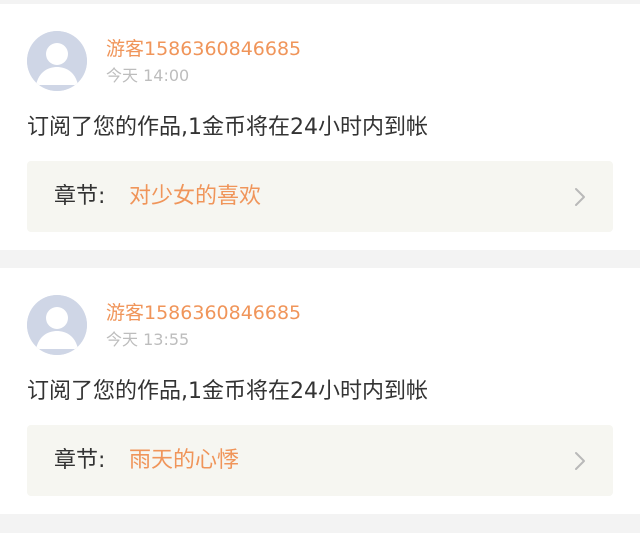  Describe the element at coordinates (320, 196) in the screenshot. I see `chapter-link: 章节: 对少女的喜欢` at that location.